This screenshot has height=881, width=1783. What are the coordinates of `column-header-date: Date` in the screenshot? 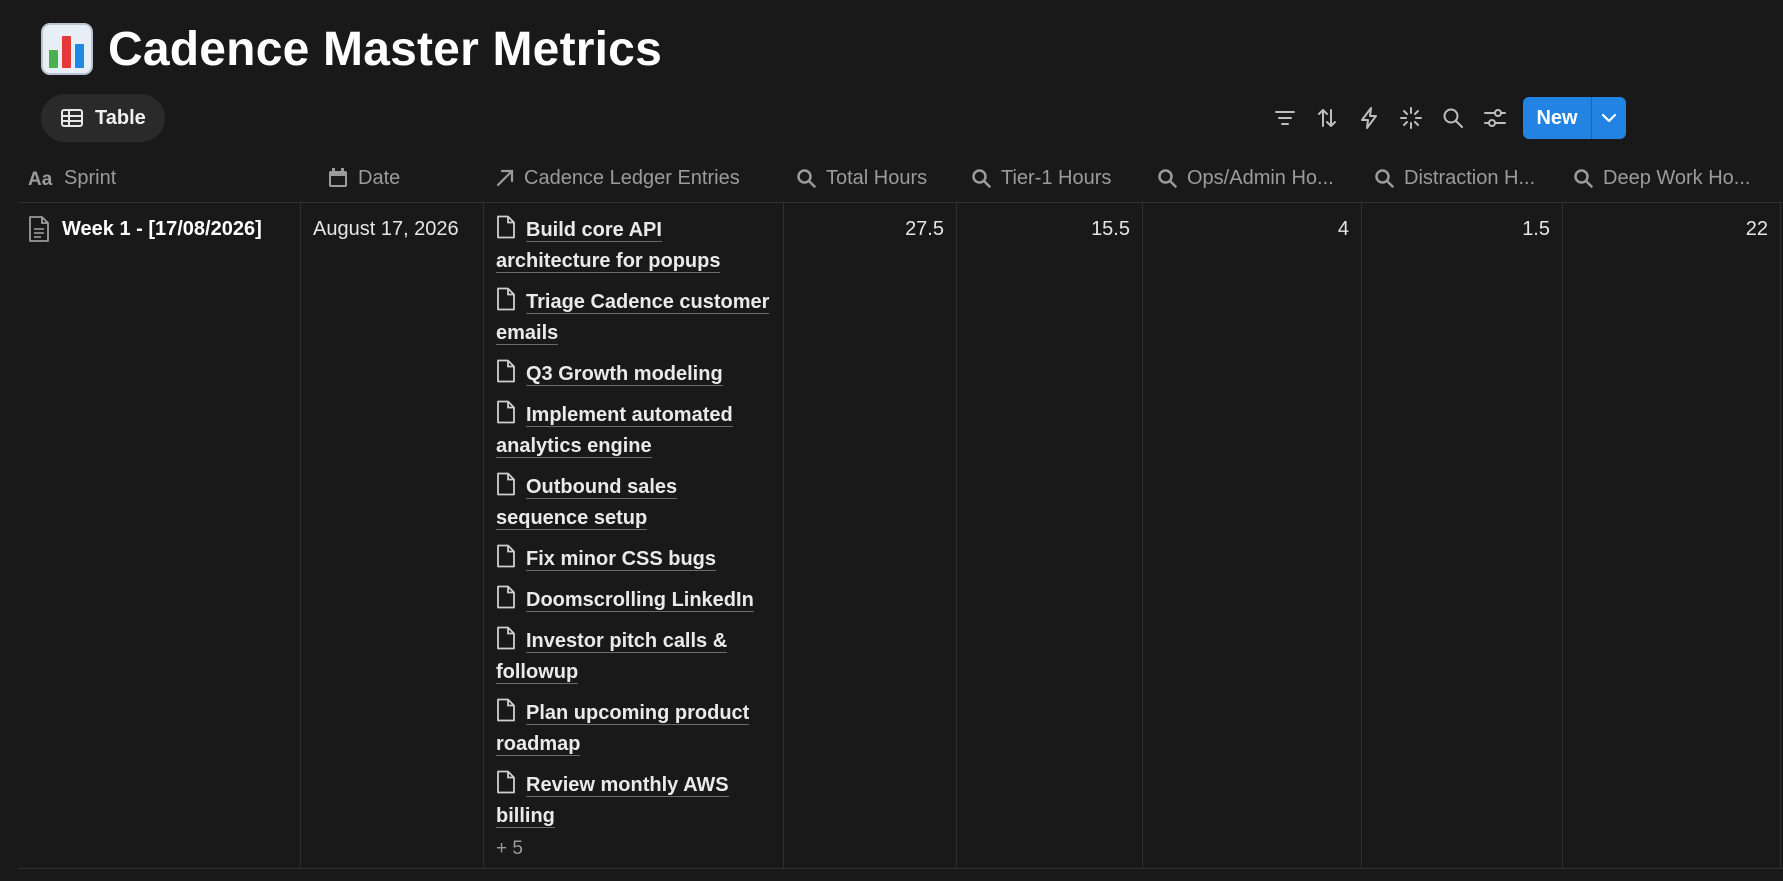 It's located at (392, 178).